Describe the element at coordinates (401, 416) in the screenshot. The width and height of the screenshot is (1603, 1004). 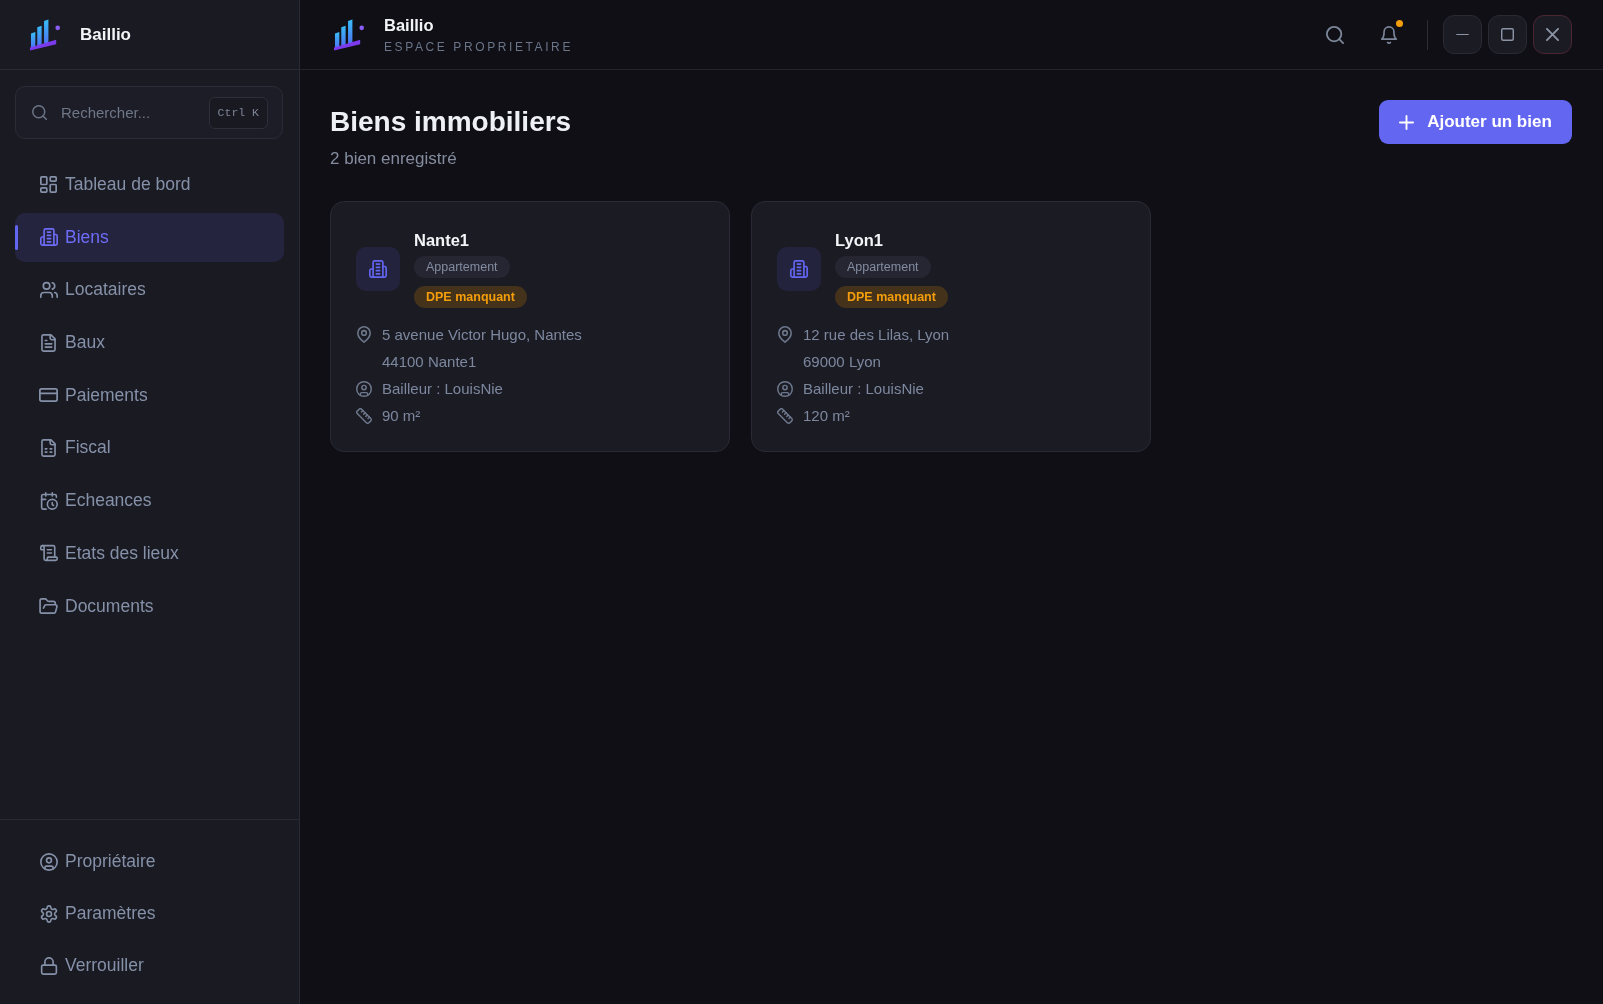
I see `surface-text: 90 m²` at that location.